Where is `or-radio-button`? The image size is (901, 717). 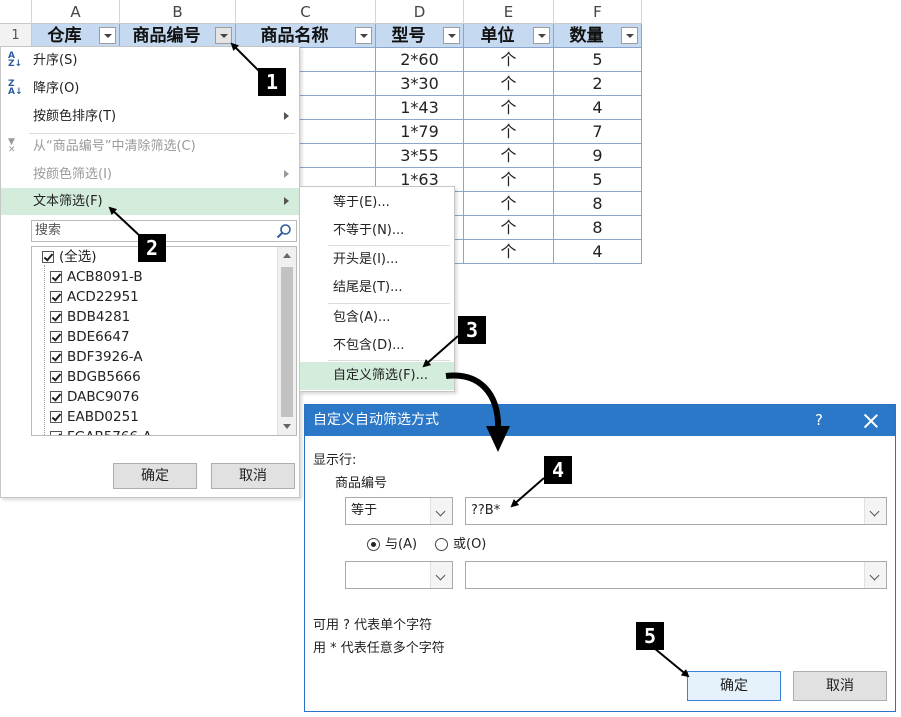
or-radio-button is located at coordinates (441, 544).